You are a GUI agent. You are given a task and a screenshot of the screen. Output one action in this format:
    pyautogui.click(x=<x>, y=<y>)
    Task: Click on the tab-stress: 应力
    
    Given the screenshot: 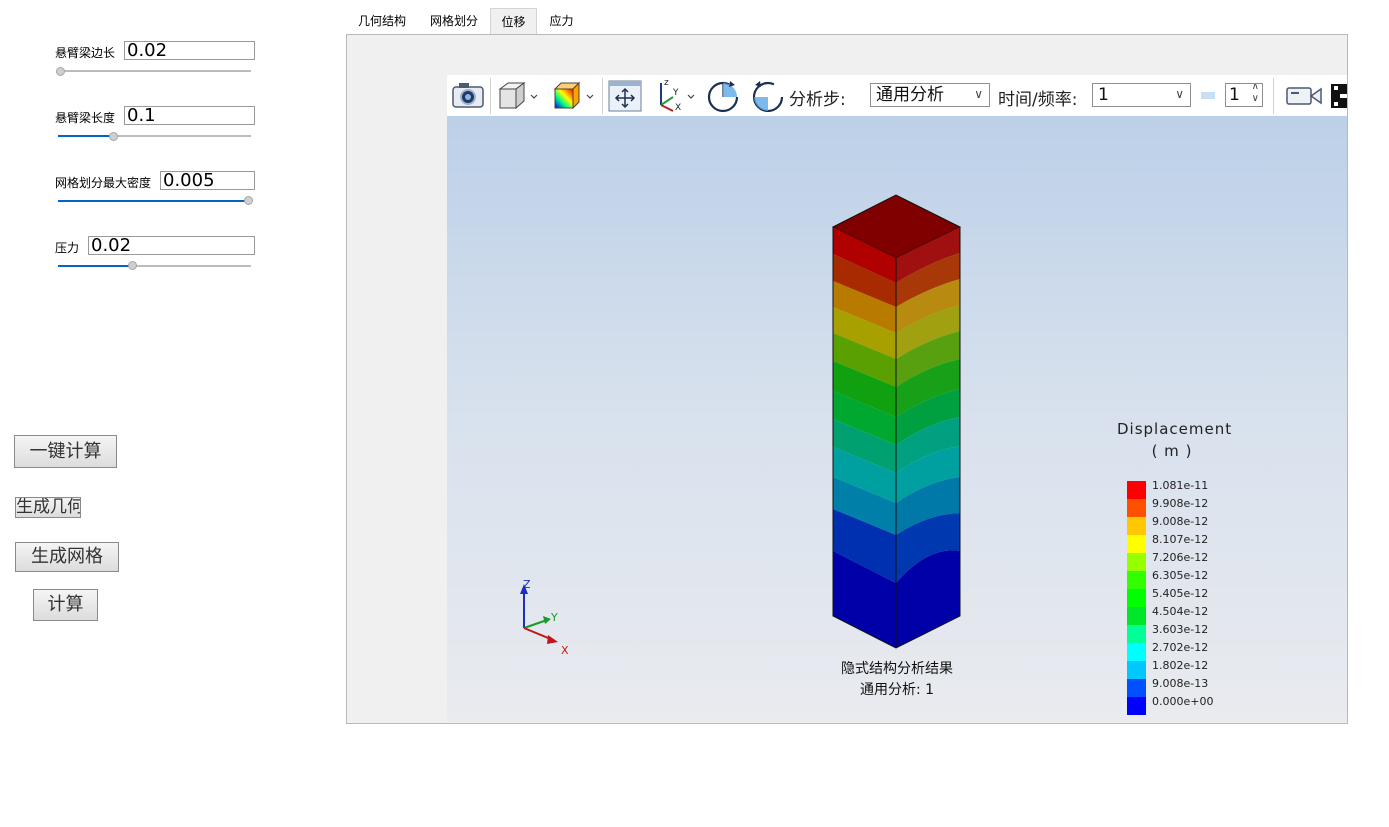 What is the action you would take?
    pyautogui.click(x=561, y=21)
    